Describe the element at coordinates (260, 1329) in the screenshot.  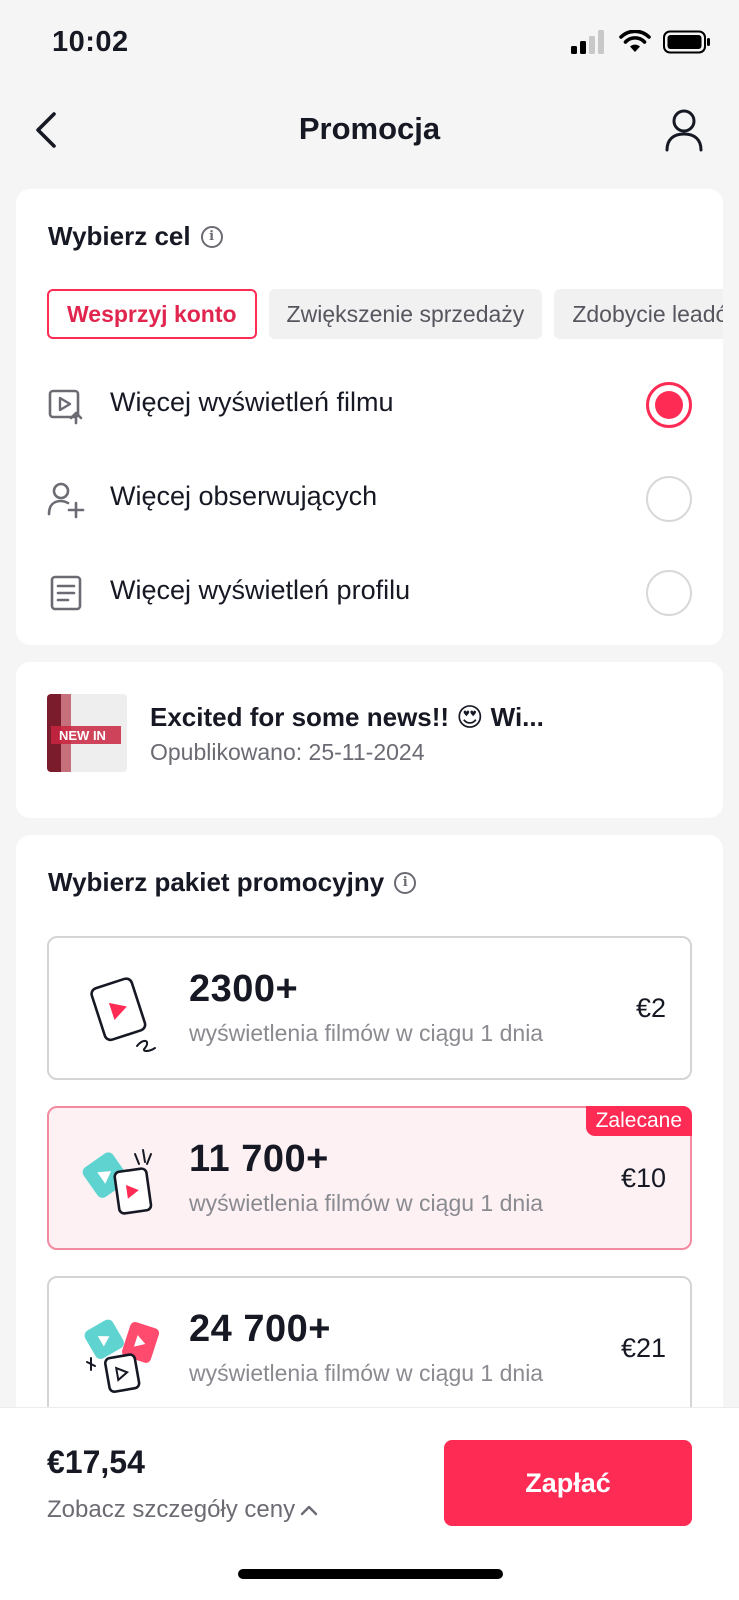
I see `package-count: 24 700+` at that location.